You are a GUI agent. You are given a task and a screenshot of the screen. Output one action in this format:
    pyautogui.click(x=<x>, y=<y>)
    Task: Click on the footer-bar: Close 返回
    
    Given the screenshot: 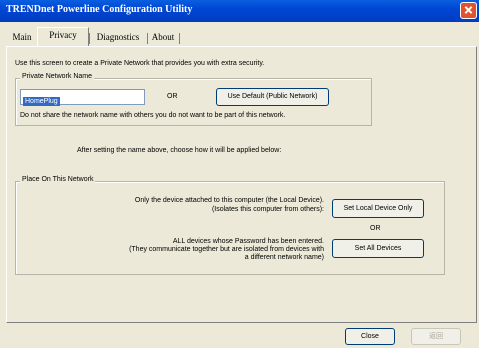 What is the action you would take?
    pyautogui.click(x=239, y=338)
    